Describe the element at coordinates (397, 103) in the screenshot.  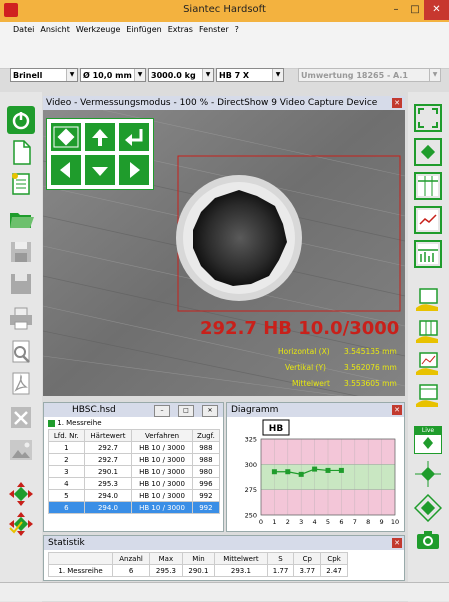
I see `video-close-icon: ✕` at that location.